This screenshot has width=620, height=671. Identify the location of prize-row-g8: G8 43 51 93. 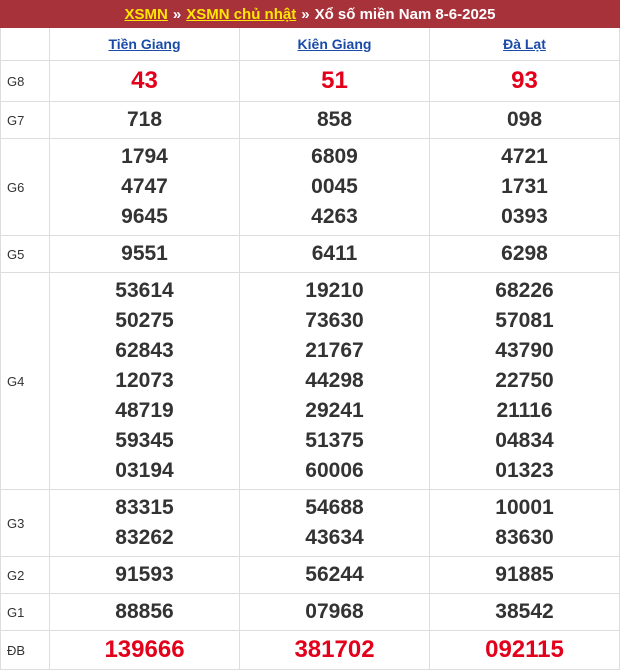
(310, 81).